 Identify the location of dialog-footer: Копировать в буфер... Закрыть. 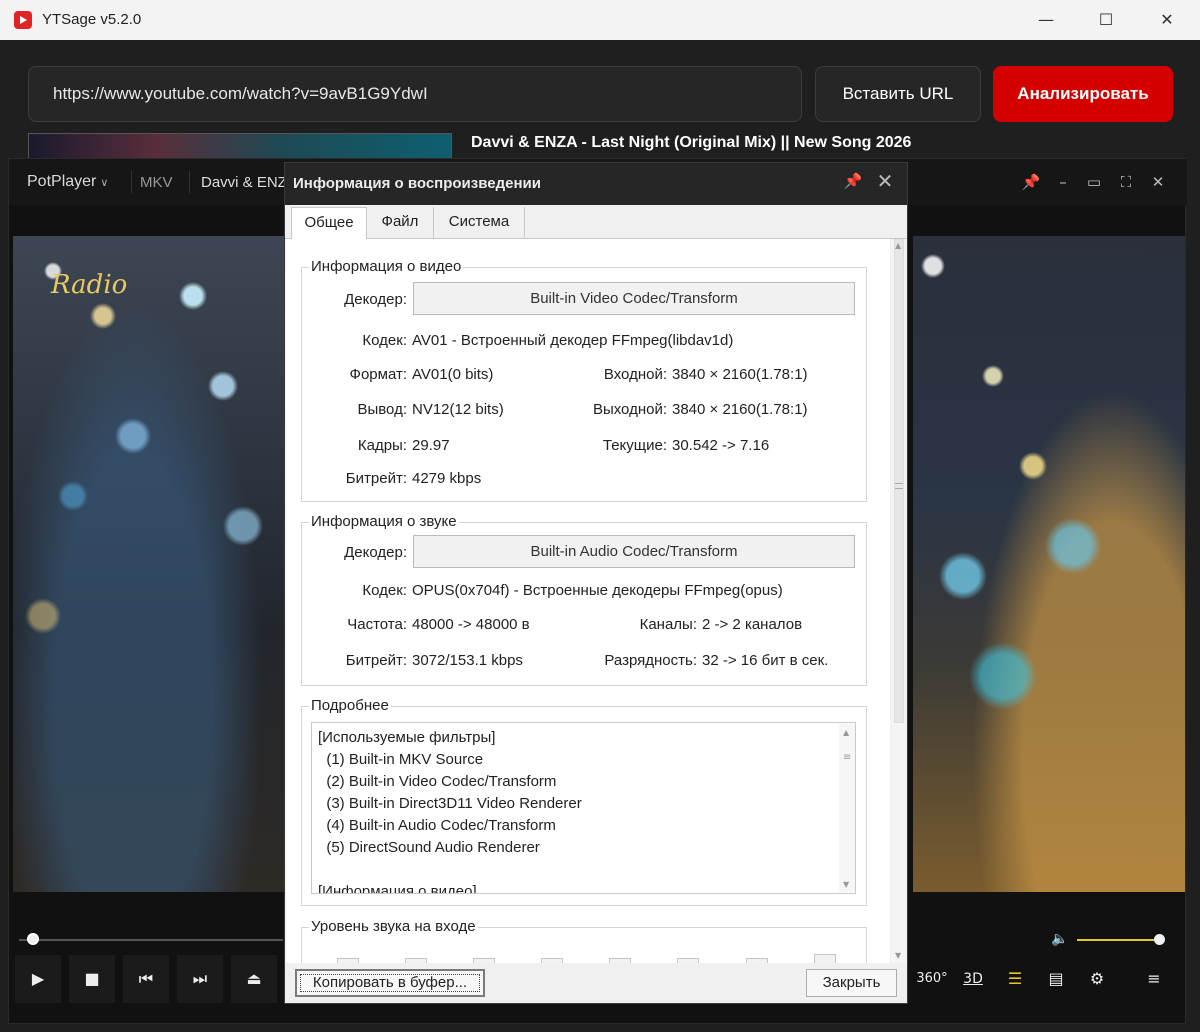
(596, 983).